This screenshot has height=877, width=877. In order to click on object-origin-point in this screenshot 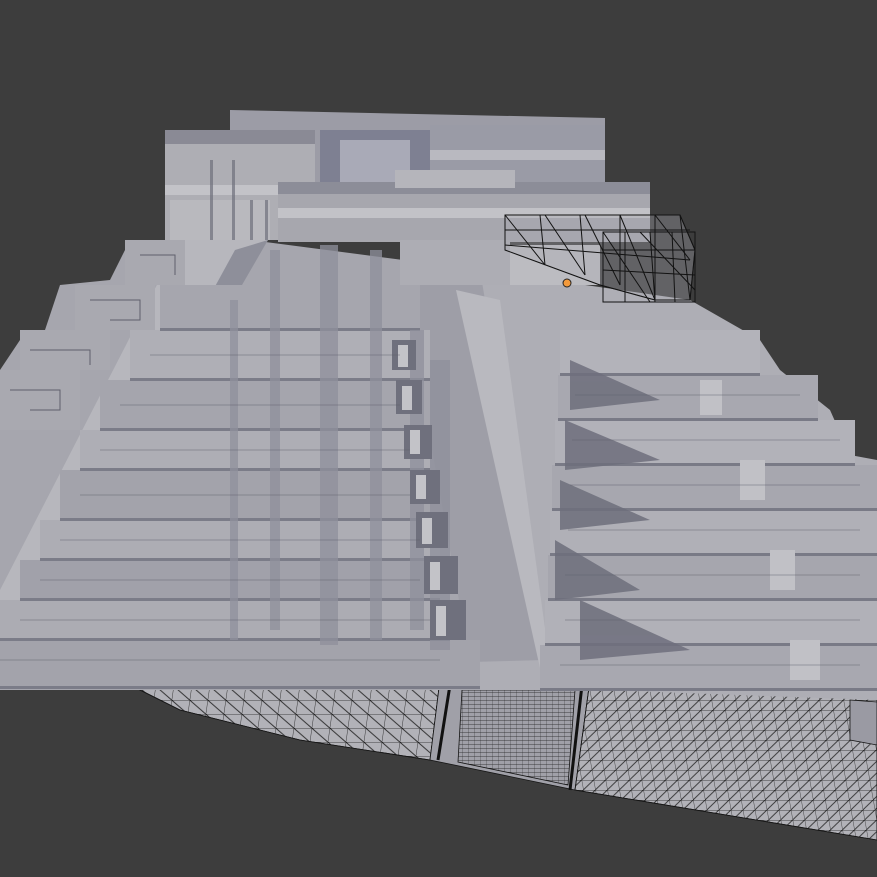, I will do `click(567, 283)`.